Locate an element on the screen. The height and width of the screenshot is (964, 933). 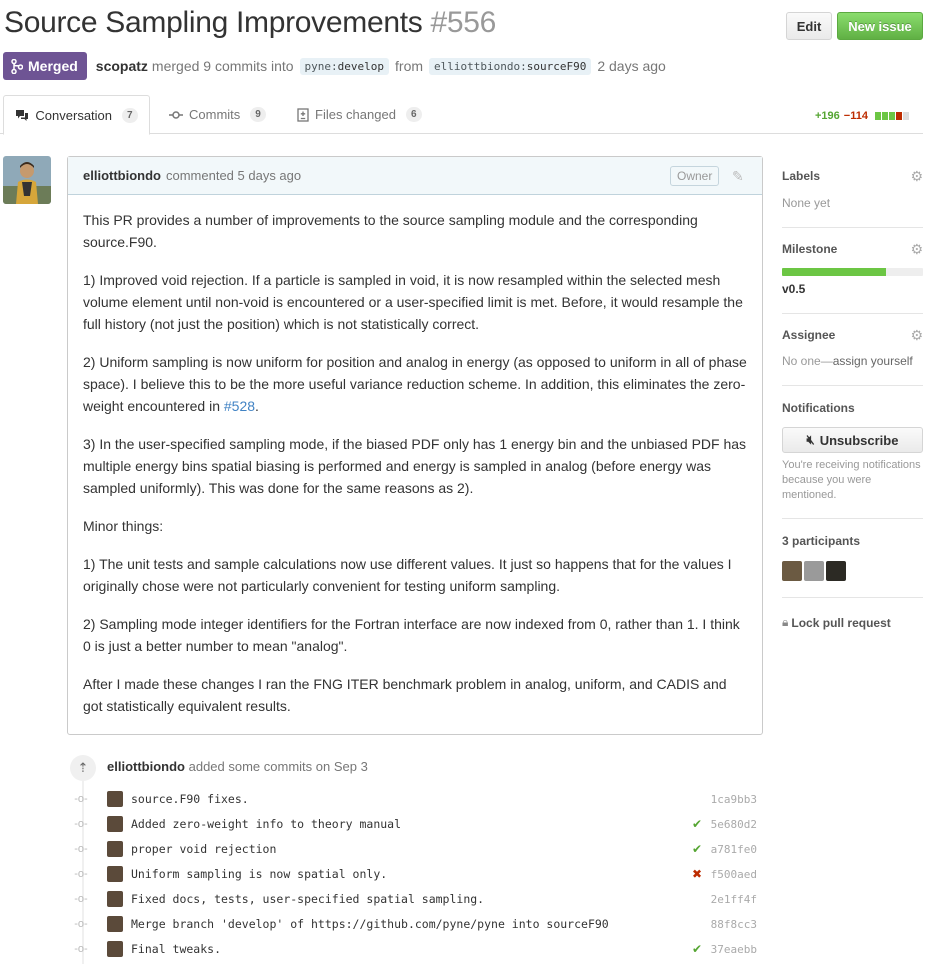
milestone-progress-fill is located at coordinates (834, 272).